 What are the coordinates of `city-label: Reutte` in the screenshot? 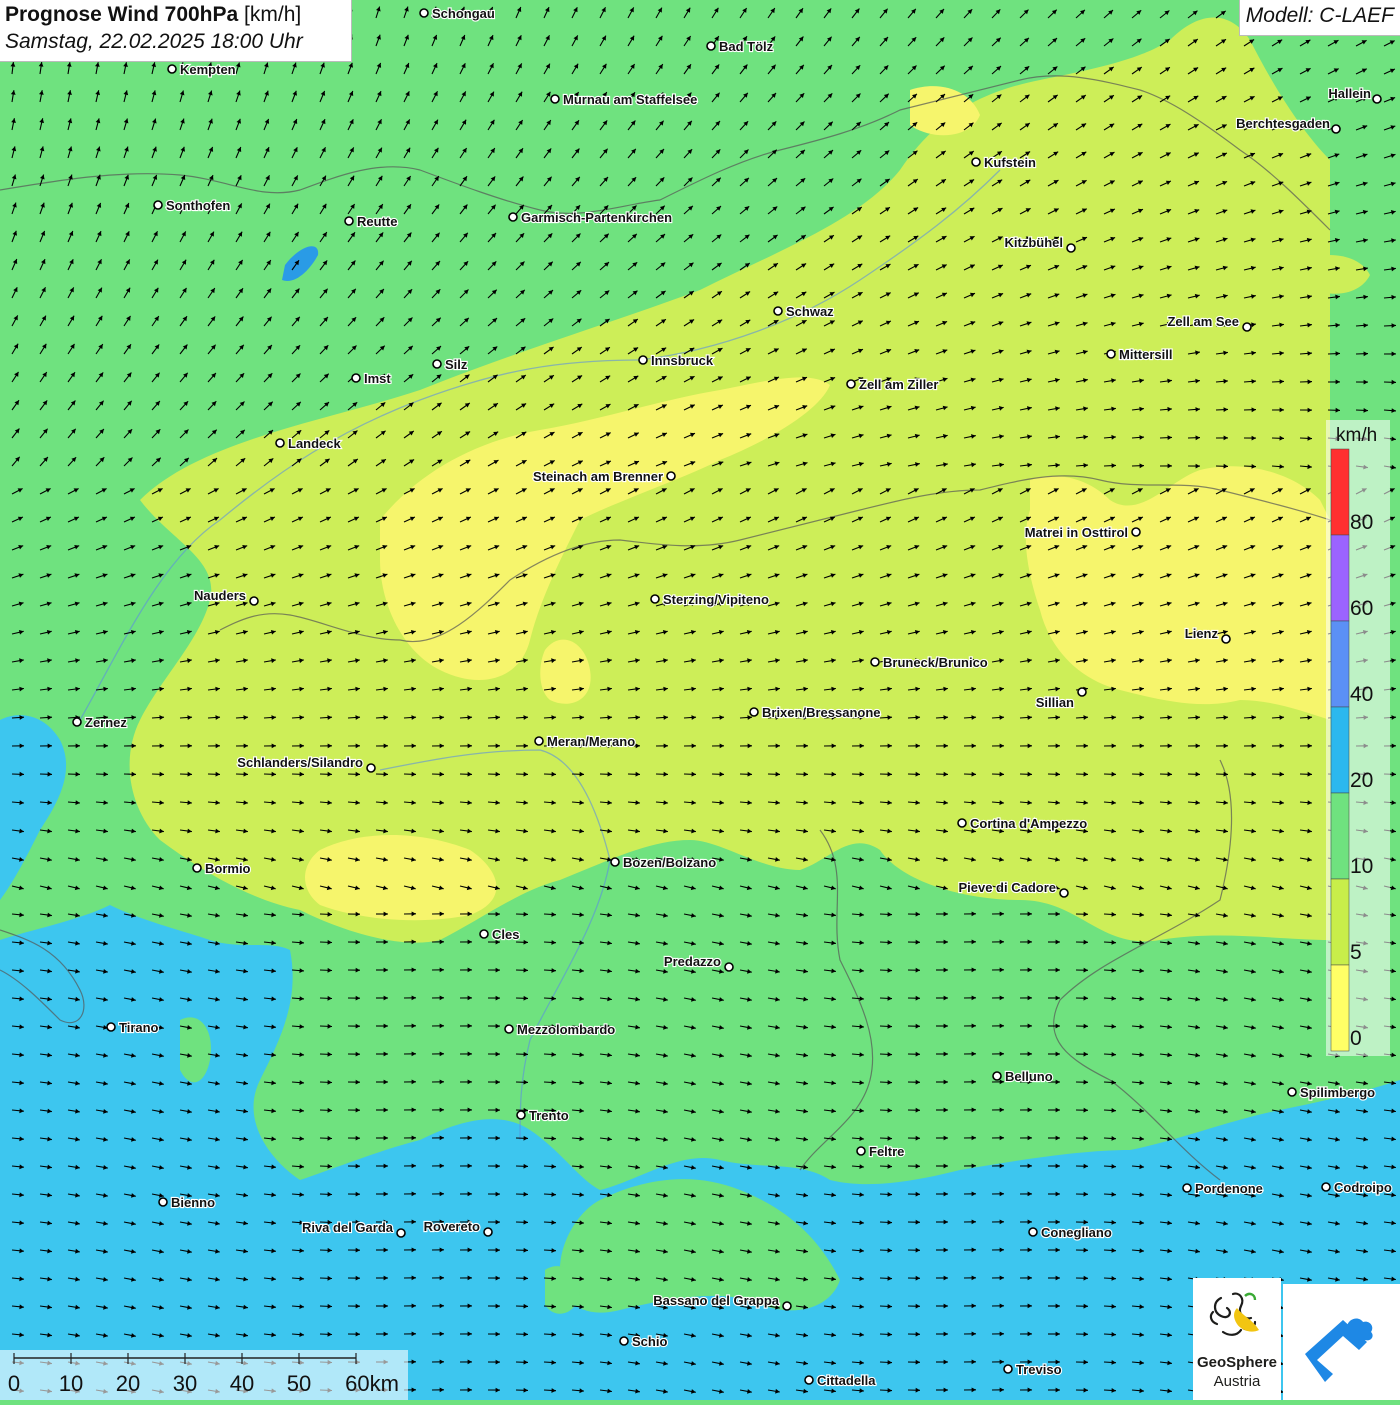 It's located at (377, 221).